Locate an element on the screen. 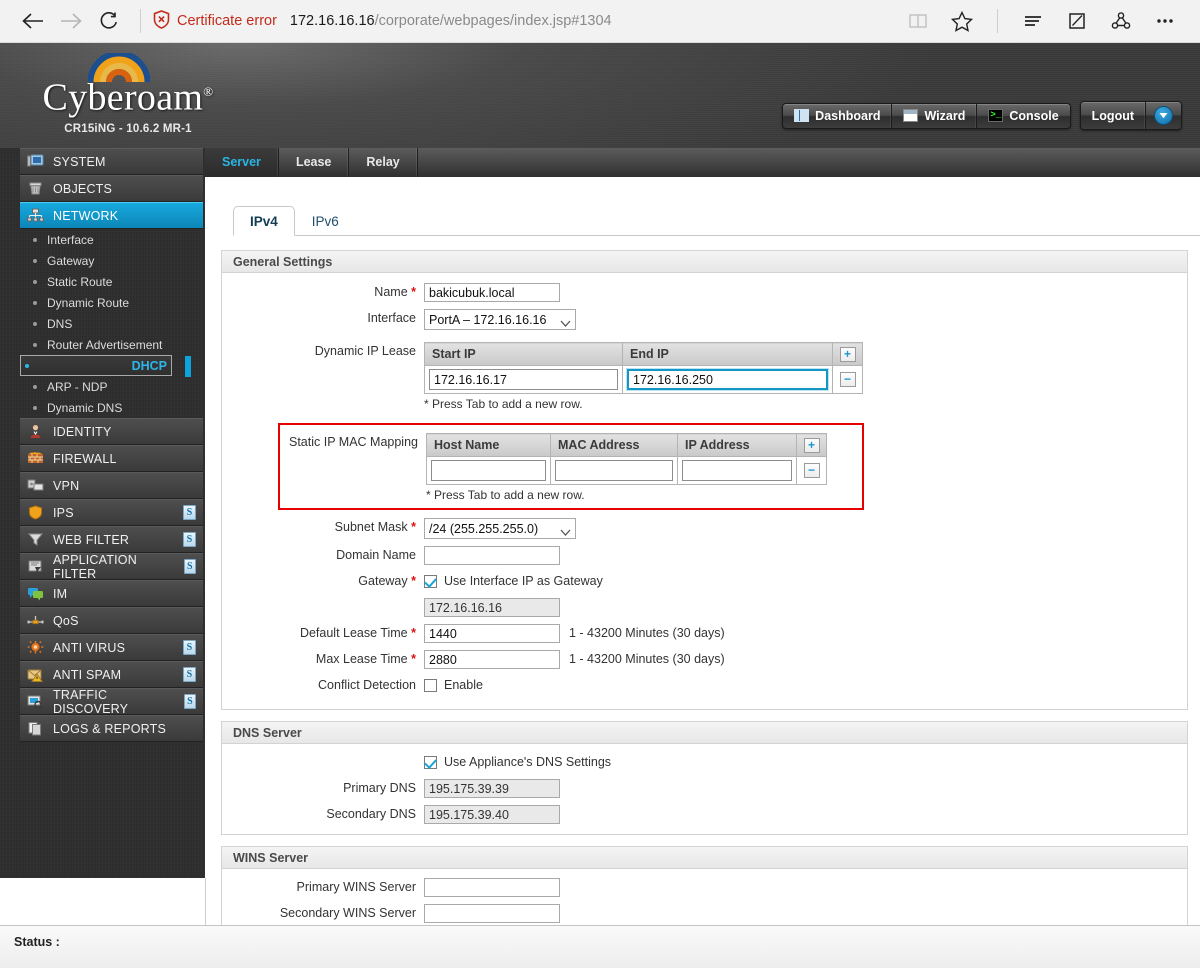 This screenshot has height=968, width=1200. subscription-badge: S is located at coordinates (189, 566).